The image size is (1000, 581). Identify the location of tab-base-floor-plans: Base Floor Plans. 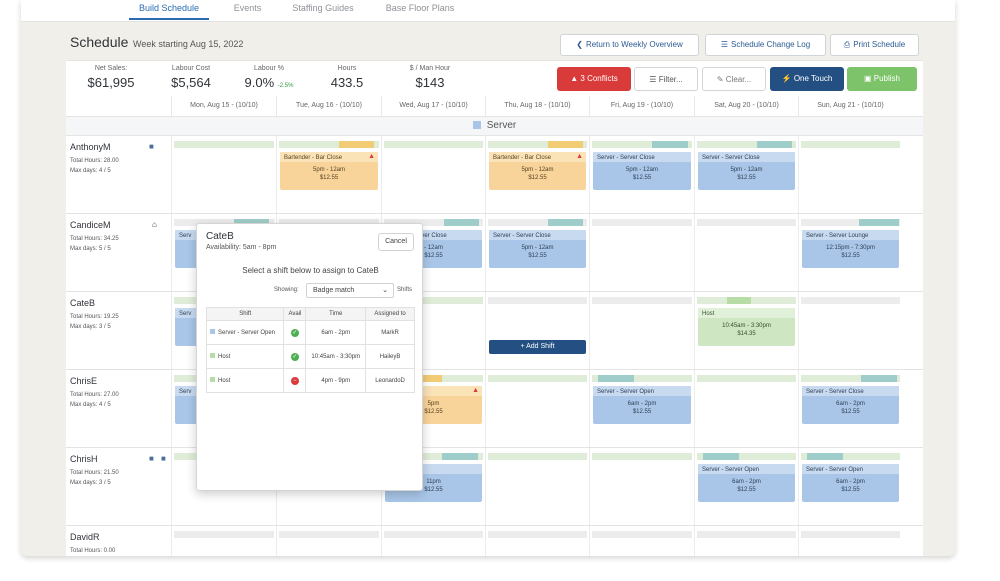
(420, 11).